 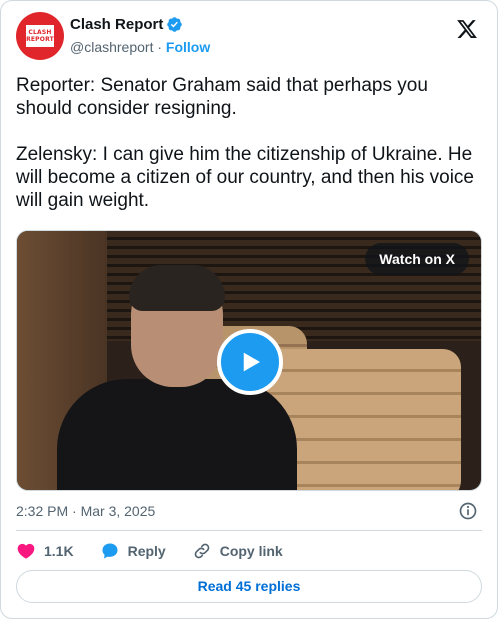 What do you see at coordinates (249, 586) in the screenshot?
I see `read-replies-button: Read 45 replies` at bounding box center [249, 586].